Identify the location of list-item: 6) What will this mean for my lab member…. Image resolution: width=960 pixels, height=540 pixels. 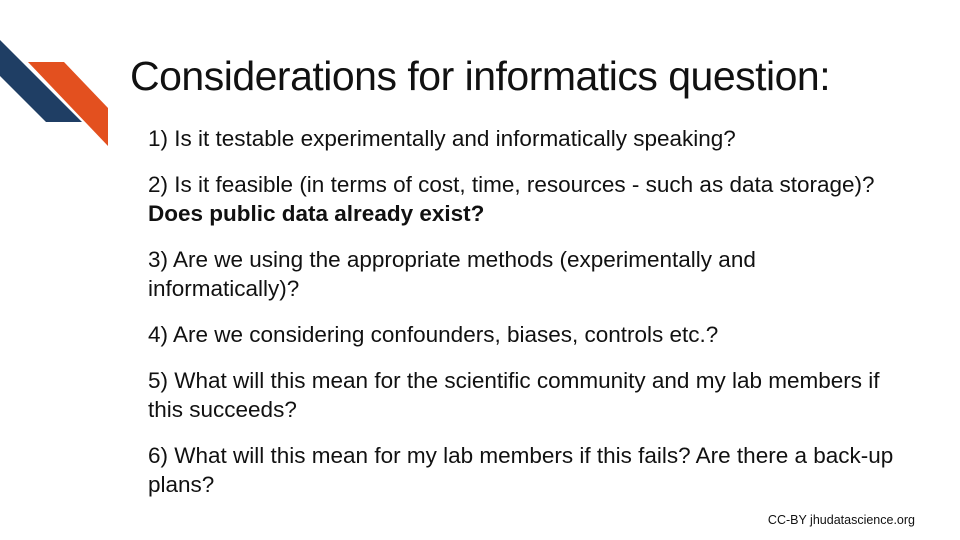
(528, 470).